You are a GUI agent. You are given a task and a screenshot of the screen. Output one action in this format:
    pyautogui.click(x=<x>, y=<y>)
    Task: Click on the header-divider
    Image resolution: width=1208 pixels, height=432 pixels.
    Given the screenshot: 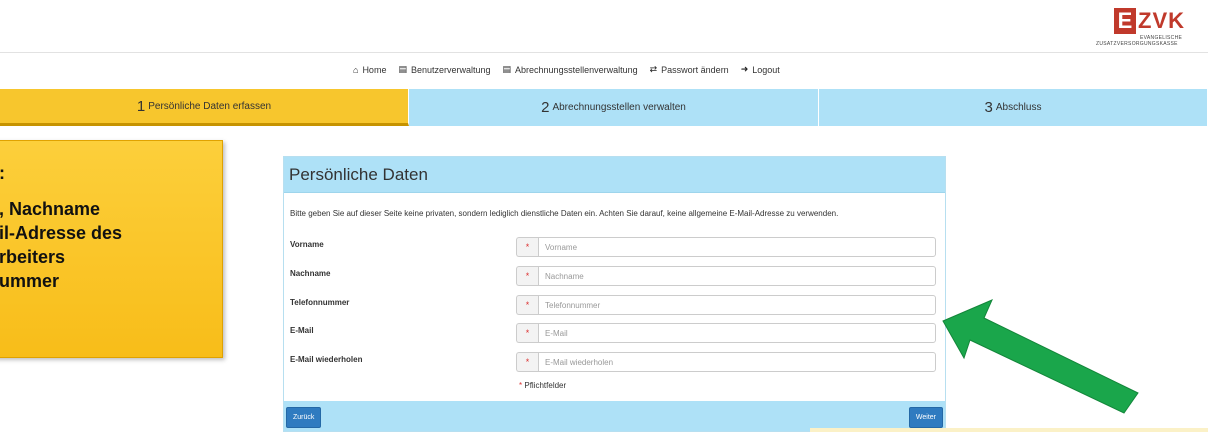 What is the action you would take?
    pyautogui.click(x=604, y=52)
    